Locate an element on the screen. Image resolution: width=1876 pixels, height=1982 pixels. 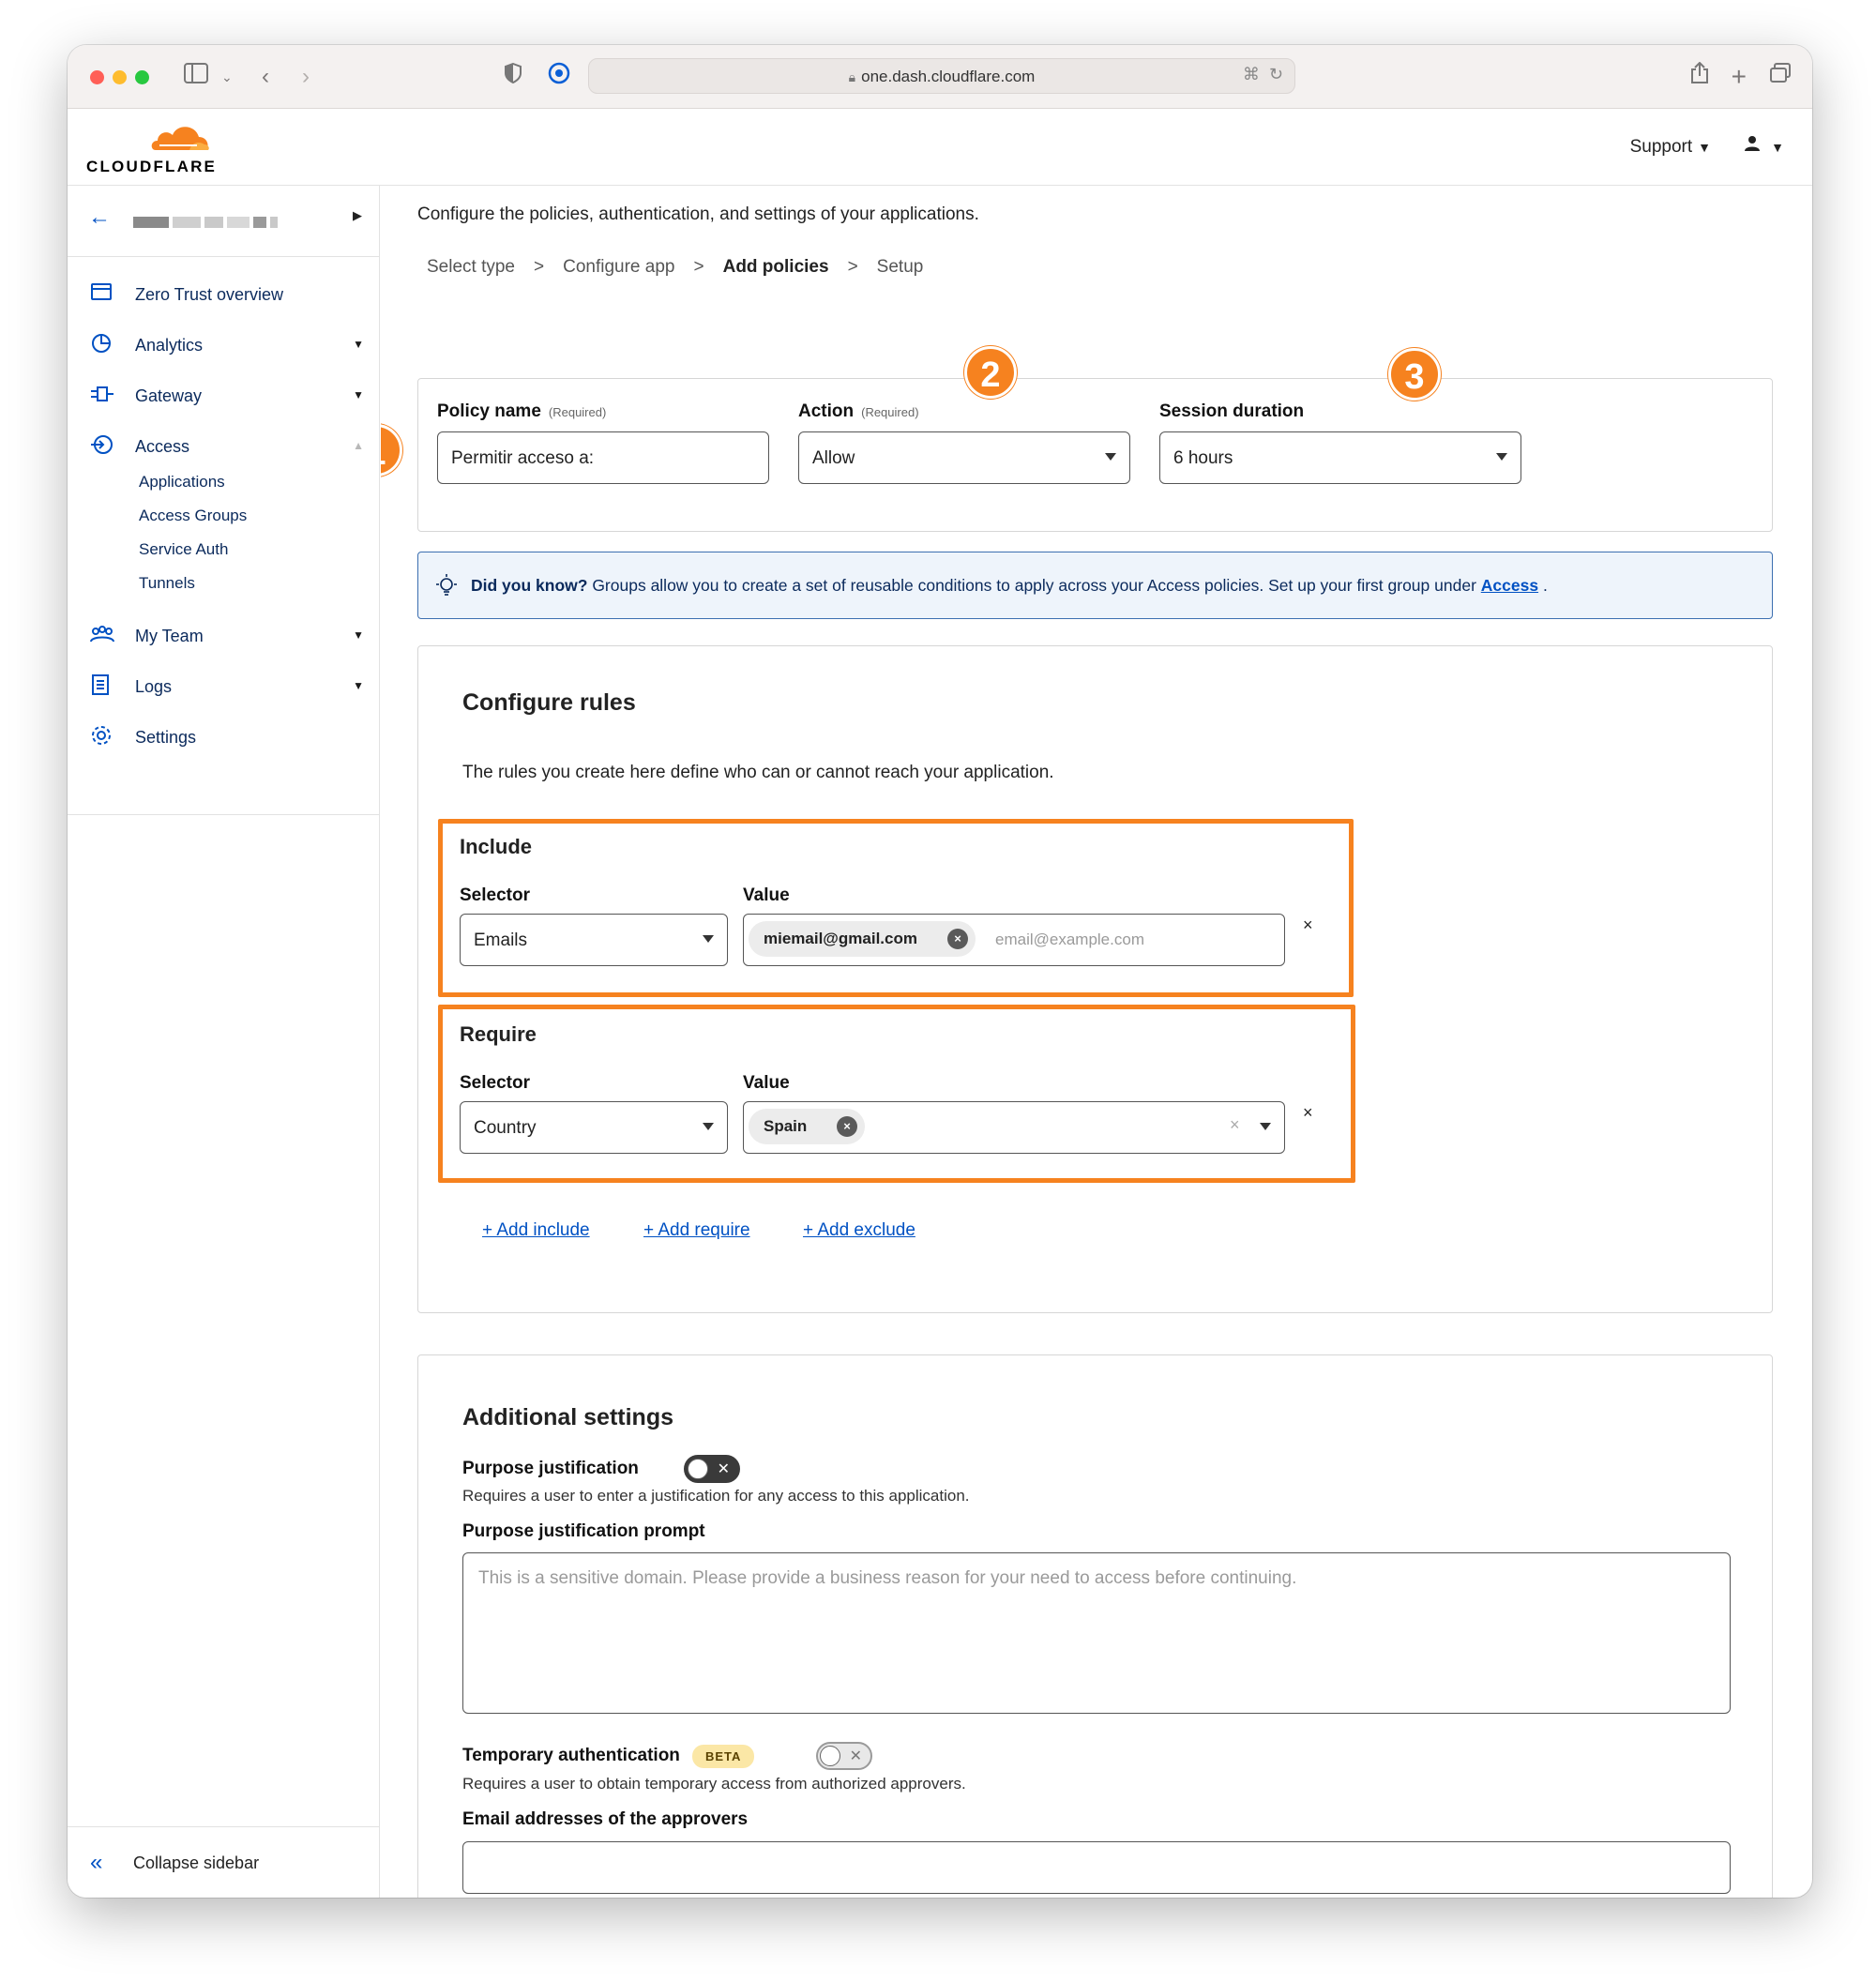
account-switcher: ← ▶ is located at coordinates (223, 221).